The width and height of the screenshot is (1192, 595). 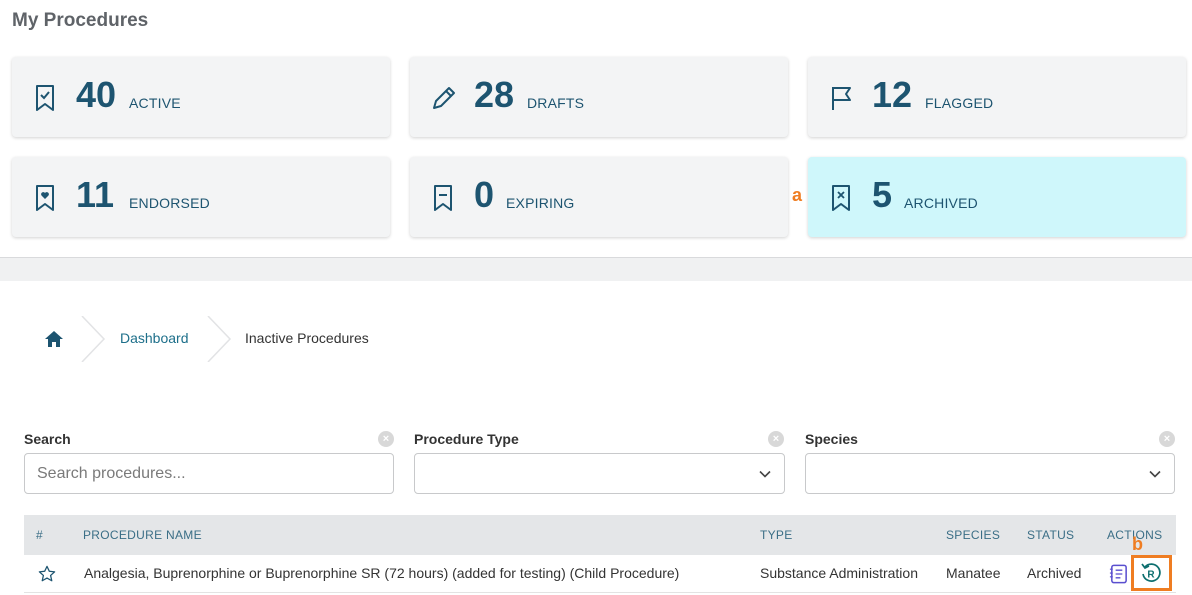 What do you see at coordinates (154, 338) in the screenshot?
I see `breadcrumb-dashboard-link: Dashboard` at bounding box center [154, 338].